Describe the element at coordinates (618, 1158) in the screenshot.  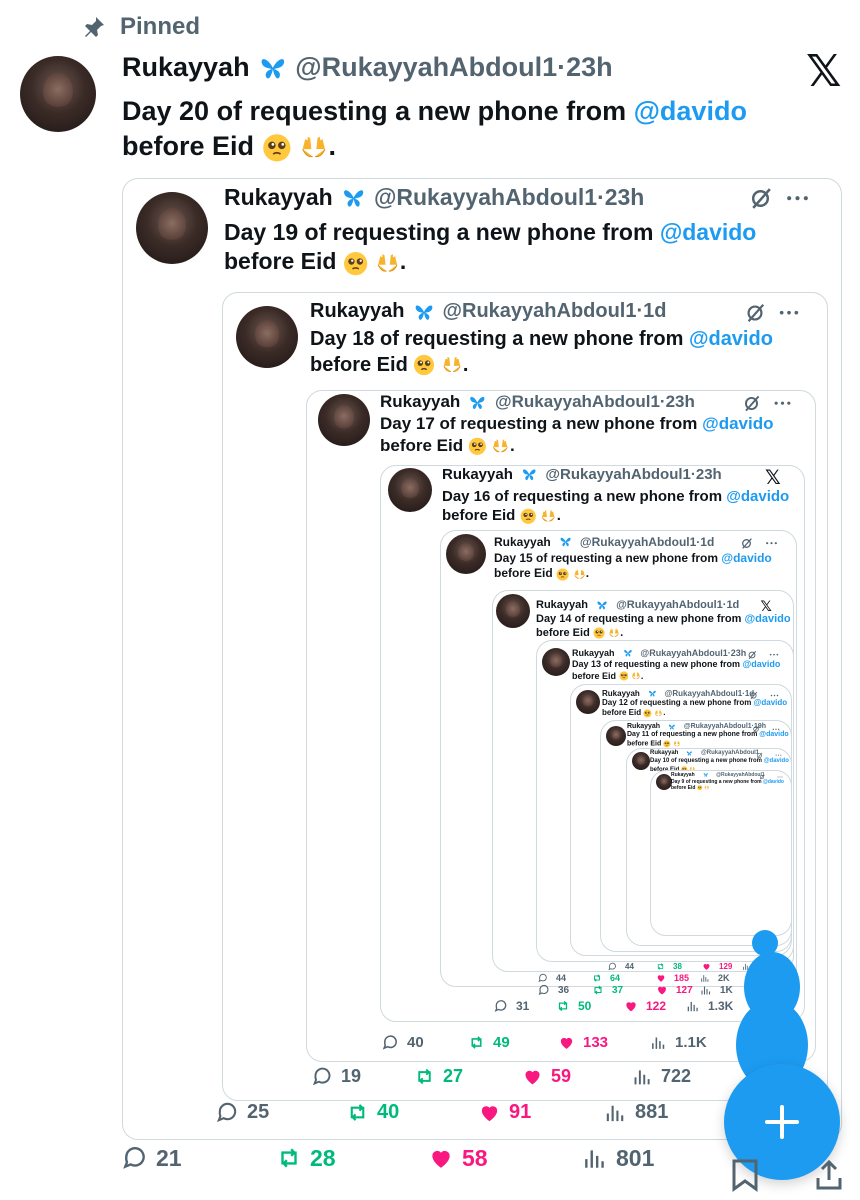
I see `views-button: 801` at that location.